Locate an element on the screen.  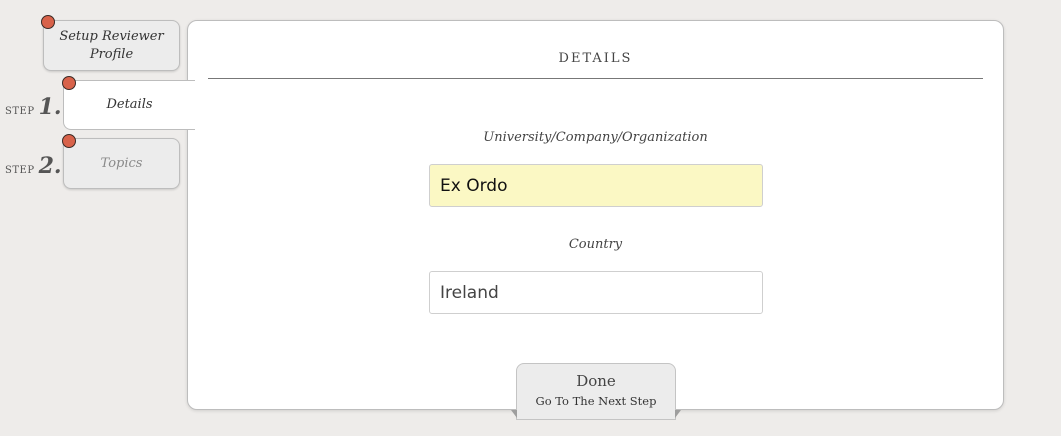
tab-topics-label: Topics is located at coordinates (121, 163).